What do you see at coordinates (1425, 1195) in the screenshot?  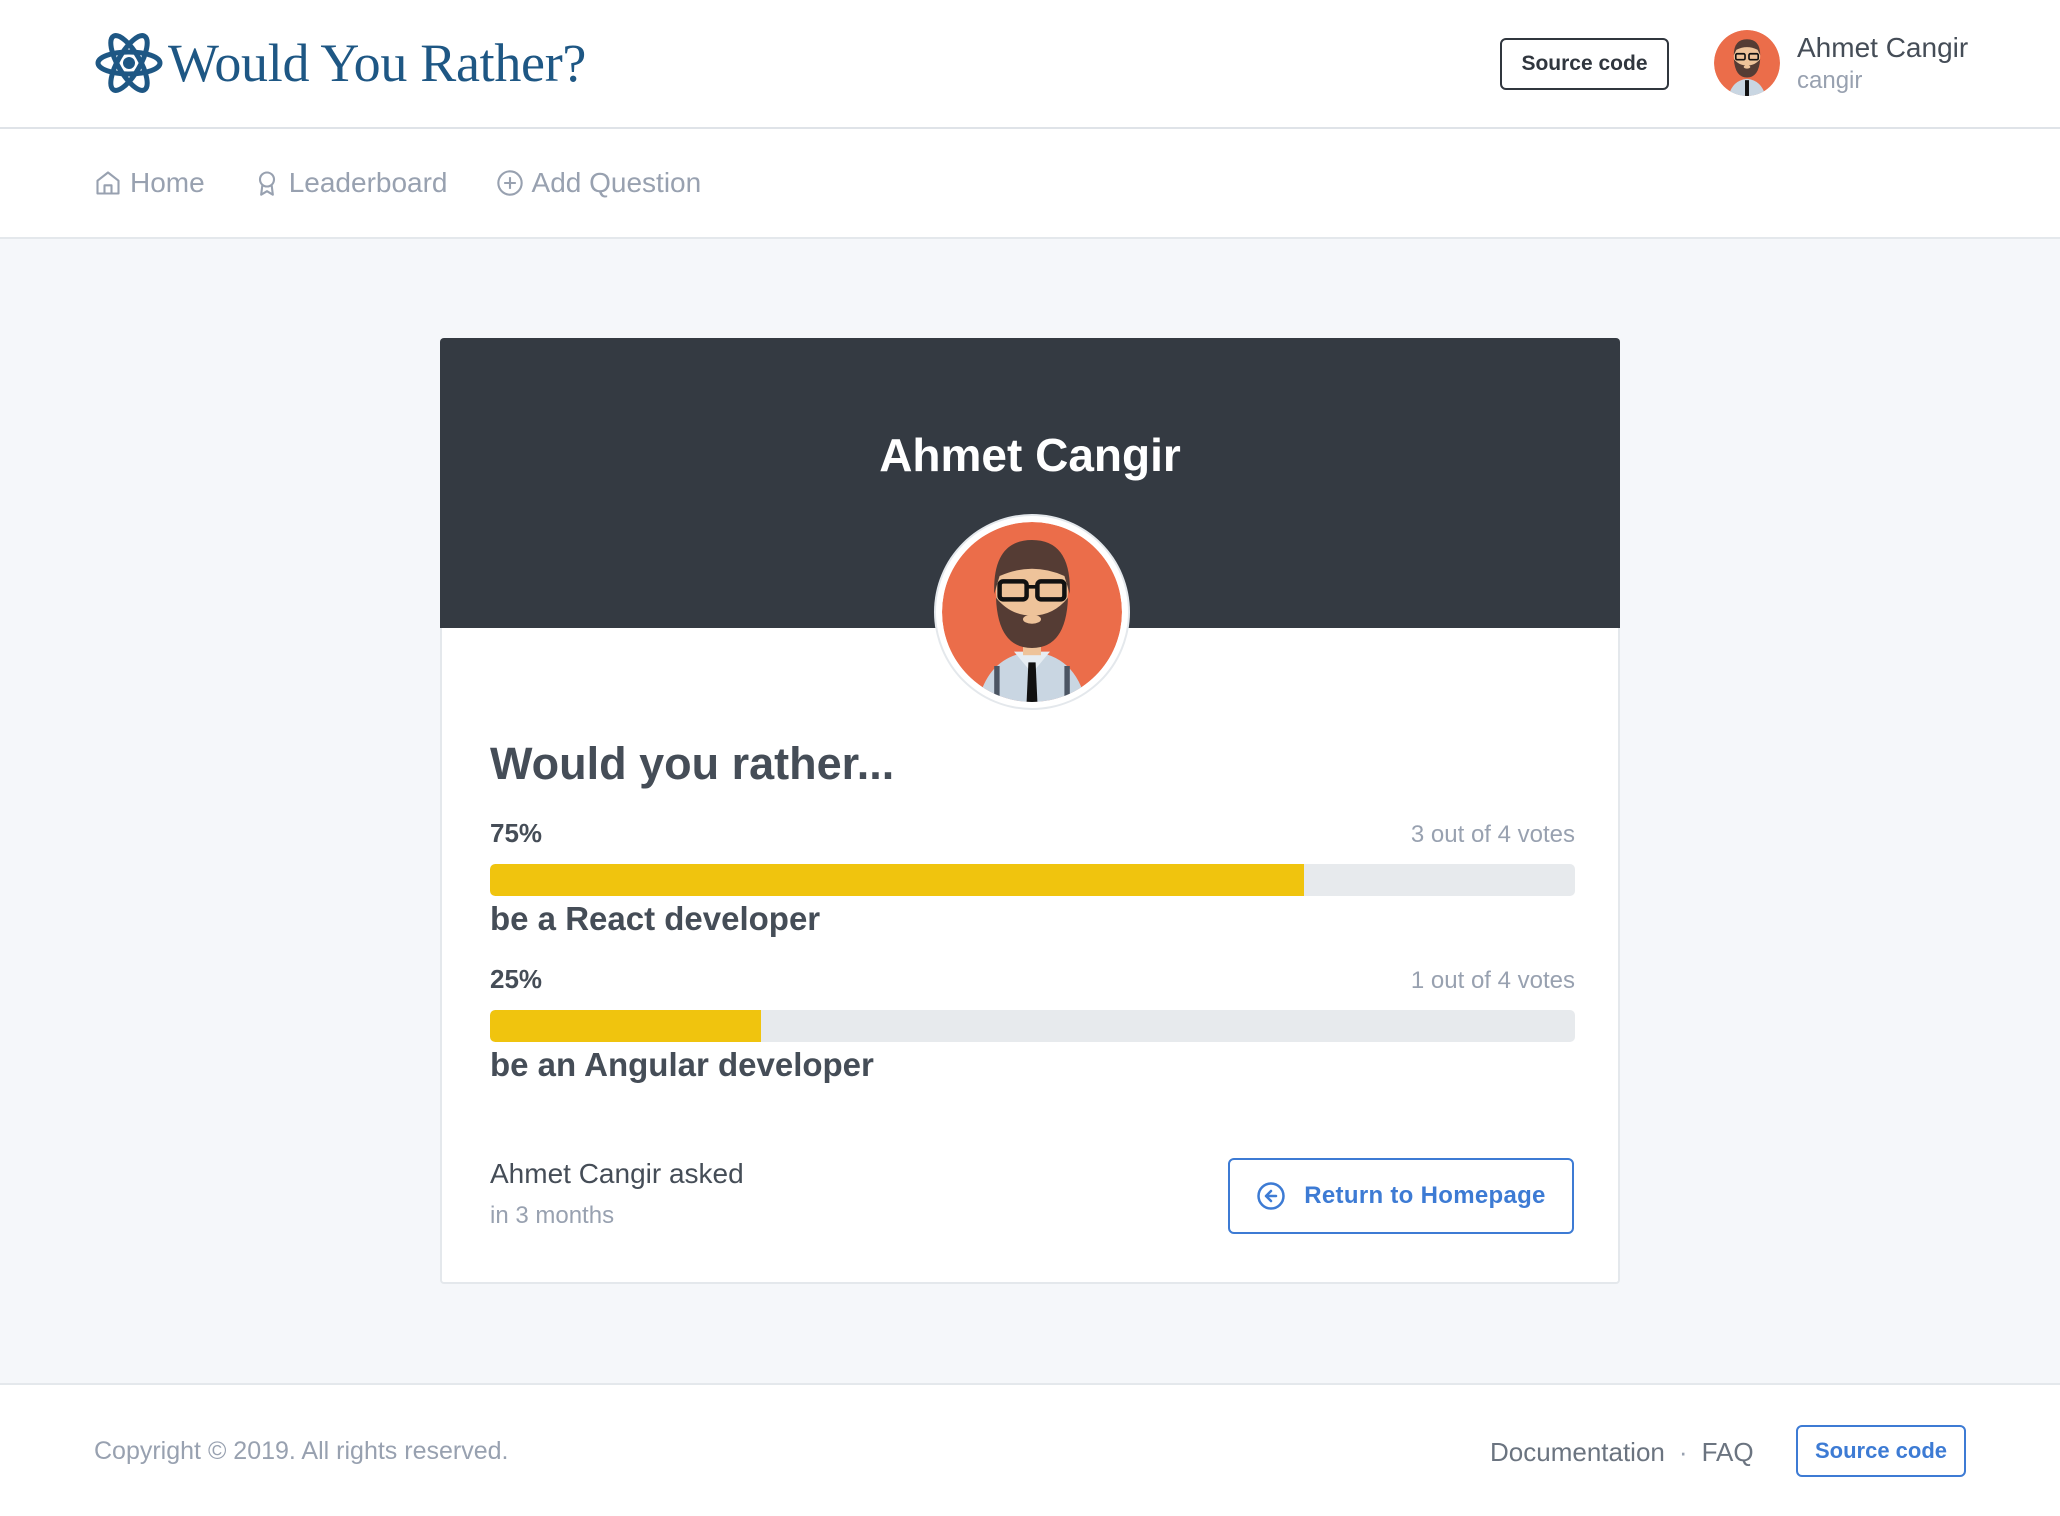 I see `return-label: Return to Homepage` at bounding box center [1425, 1195].